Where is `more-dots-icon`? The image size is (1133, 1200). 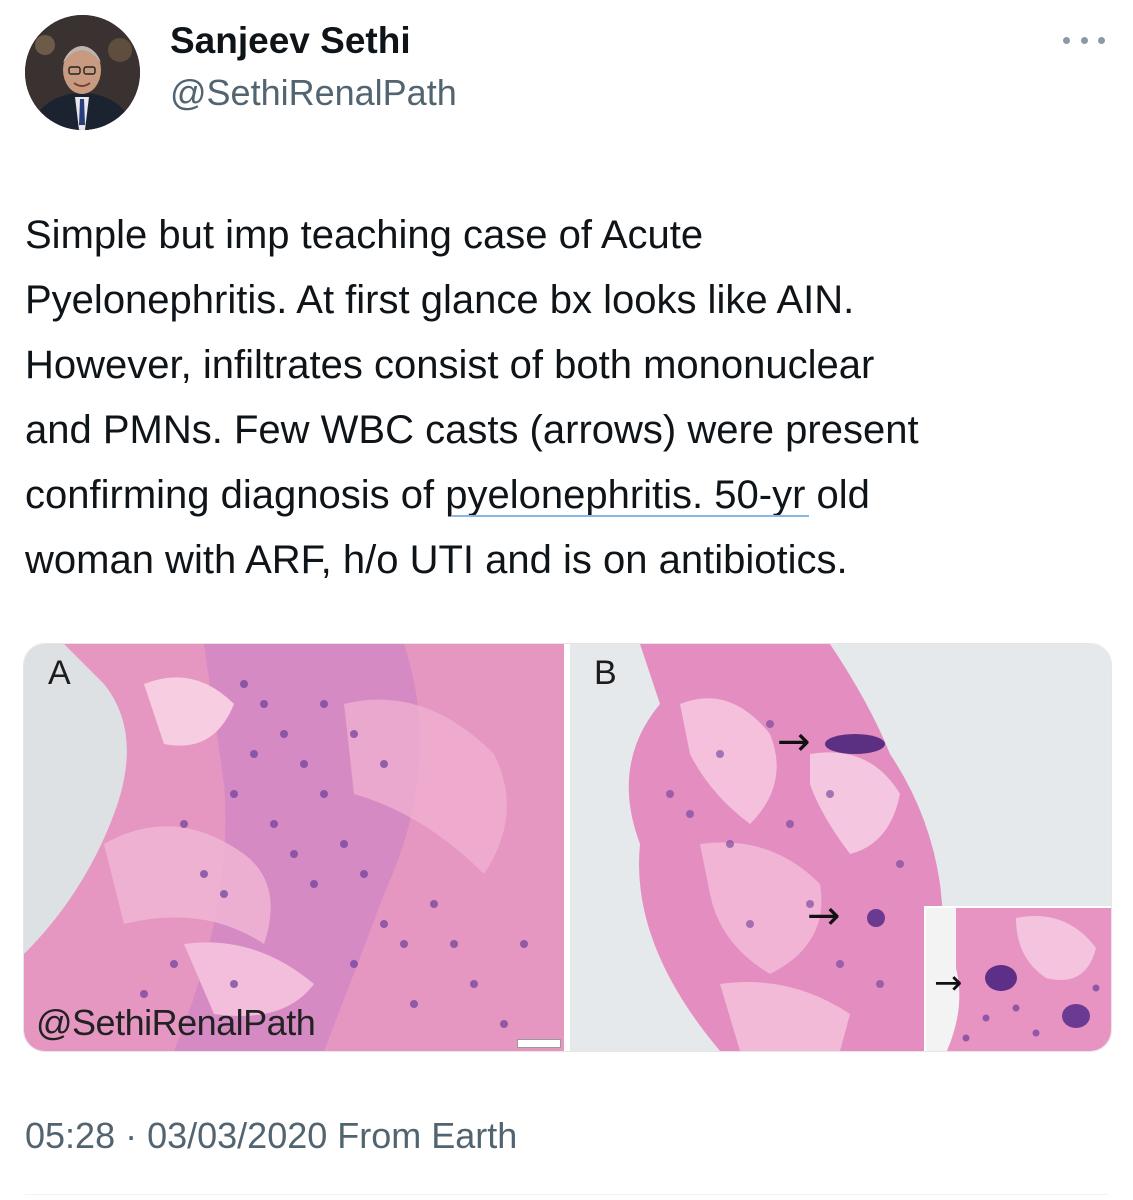 more-dots-icon is located at coordinates (1084, 40).